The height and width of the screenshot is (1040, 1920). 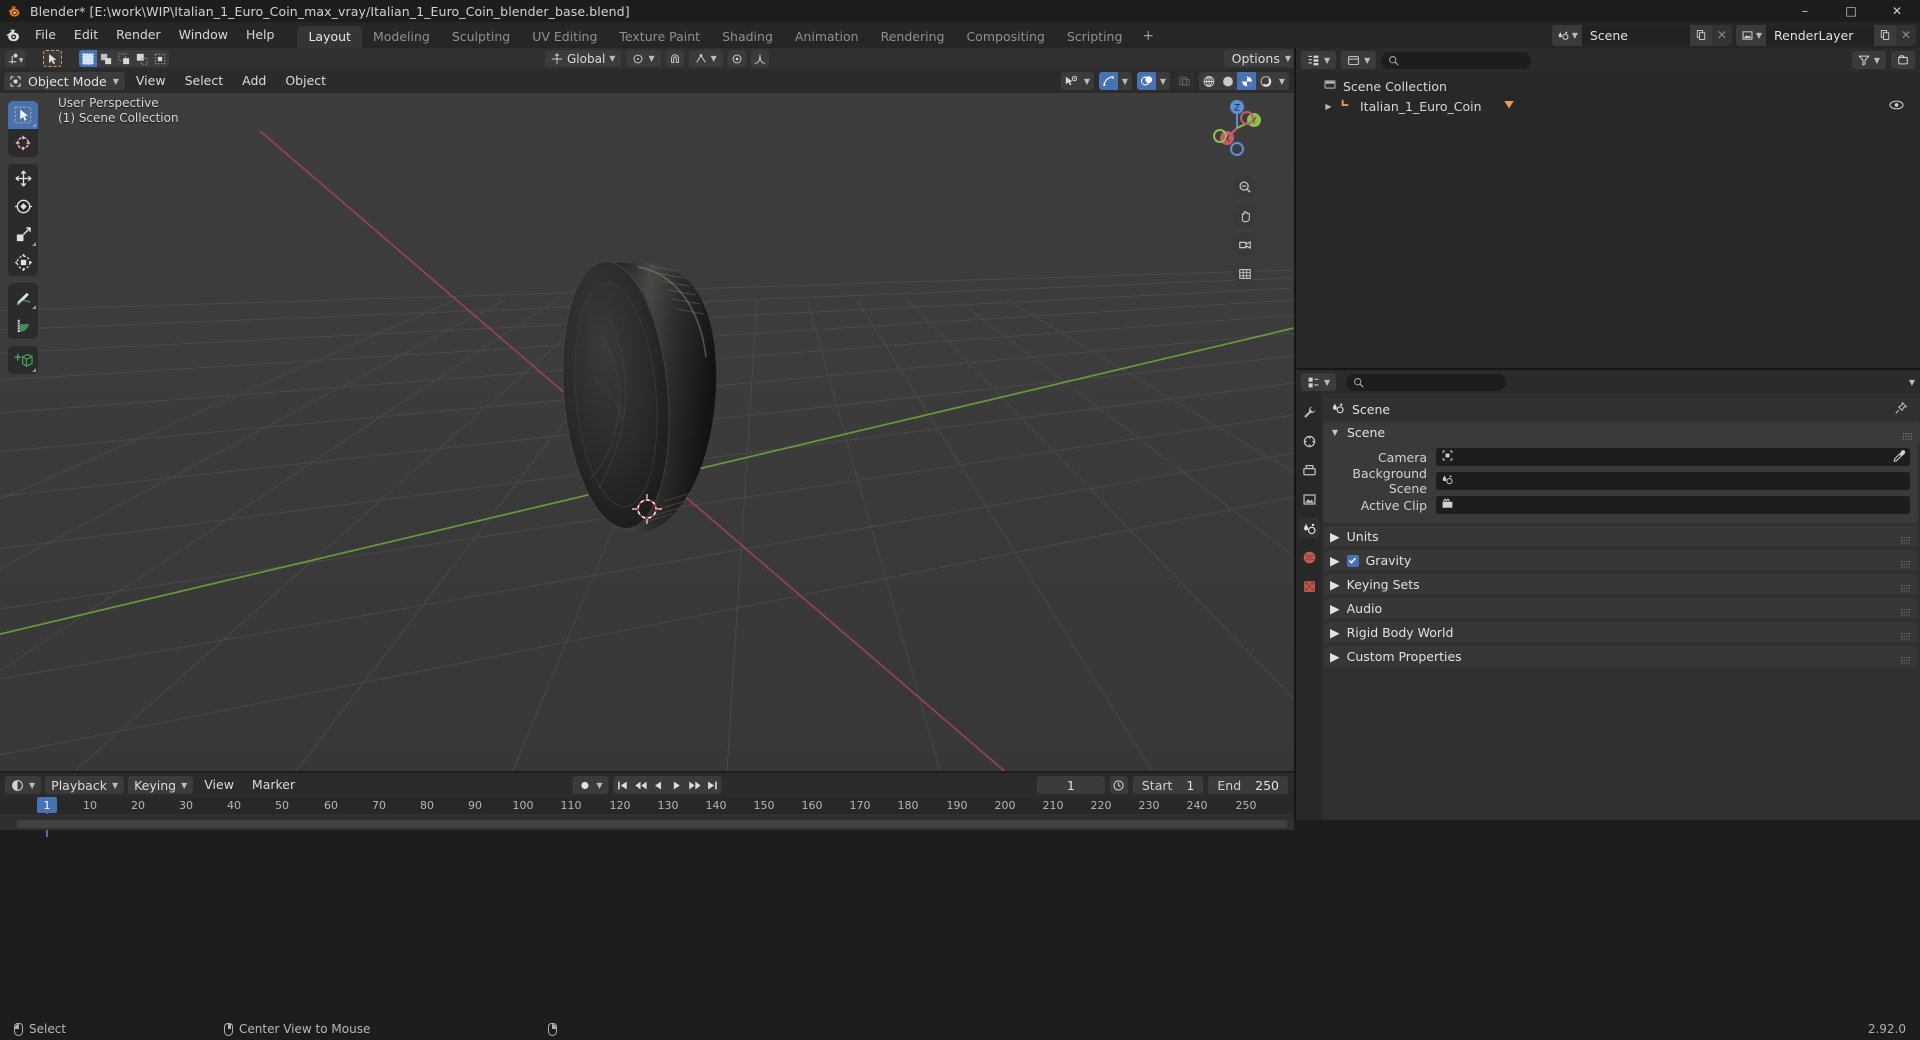 What do you see at coordinates (1309, 412) in the screenshot?
I see `tool-tab` at bounding box center [1309, 412].